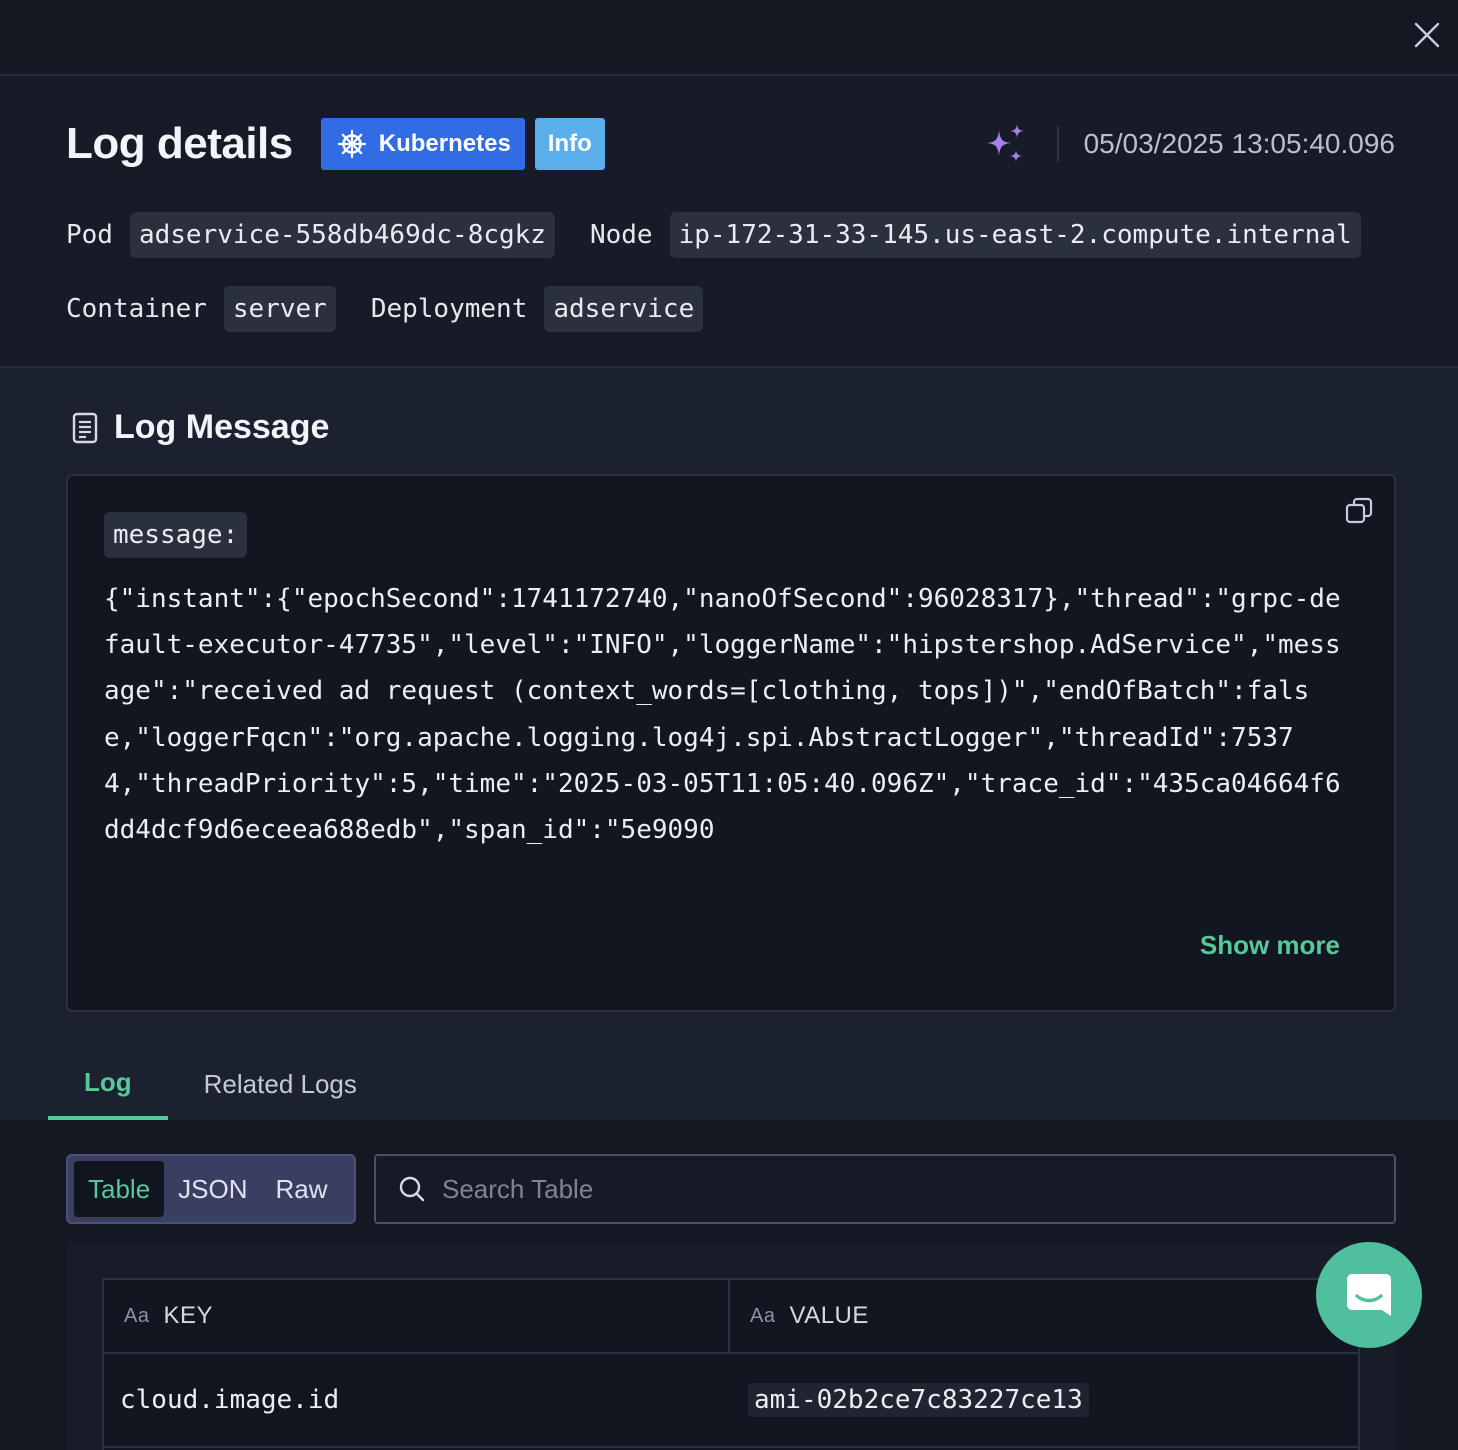  Describe the element at coordinates (136, 309) in the screenshot. I see `container-label: Container` at that location.